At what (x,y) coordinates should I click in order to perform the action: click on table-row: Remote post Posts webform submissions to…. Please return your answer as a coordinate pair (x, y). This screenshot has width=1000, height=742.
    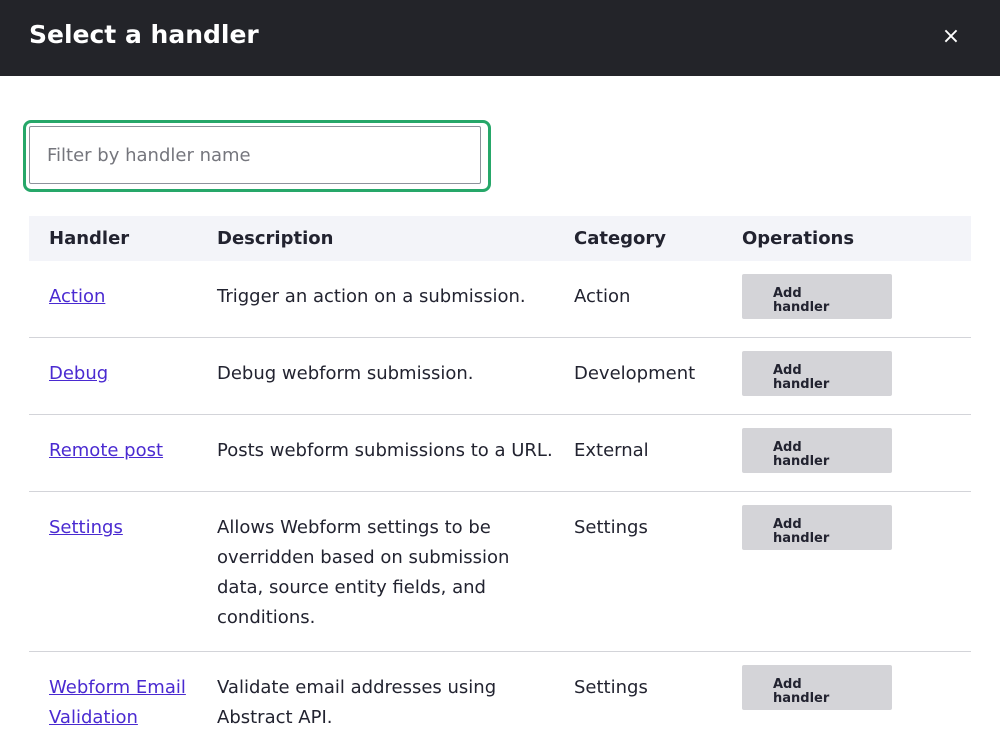
    Looking at the image, I should click on (500, 453).